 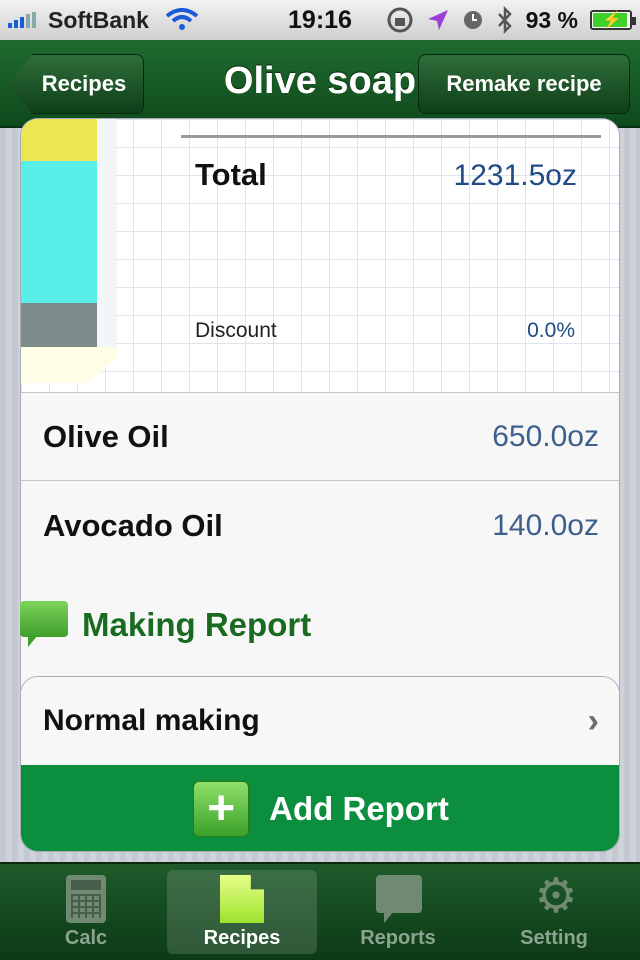 I want to click on divider, so click(x=391, y=136).